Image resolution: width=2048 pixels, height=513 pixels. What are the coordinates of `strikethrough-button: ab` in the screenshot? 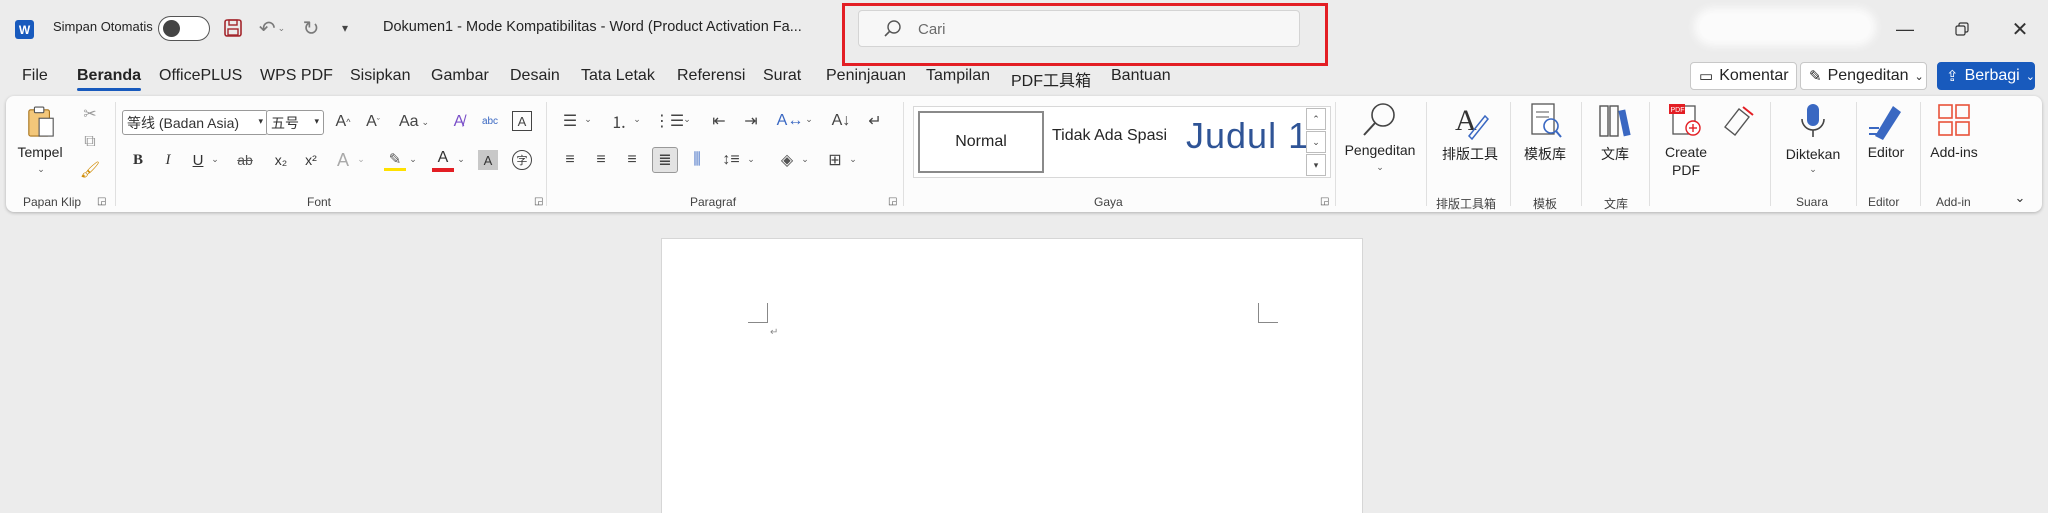 It's located at (245, 160).